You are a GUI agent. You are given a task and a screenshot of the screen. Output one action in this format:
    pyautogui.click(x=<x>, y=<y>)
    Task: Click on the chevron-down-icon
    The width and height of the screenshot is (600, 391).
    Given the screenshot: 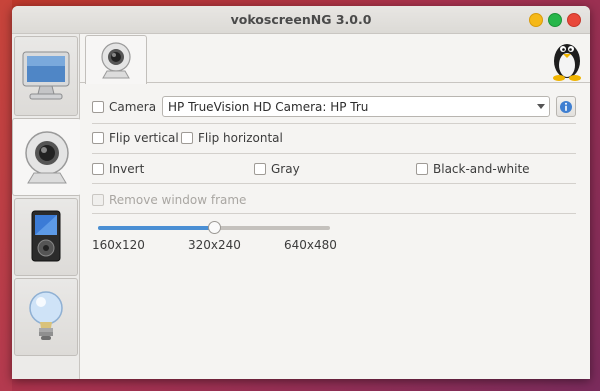 What is the action you would take?
    pyautogui.click(x=541, y=106)
    